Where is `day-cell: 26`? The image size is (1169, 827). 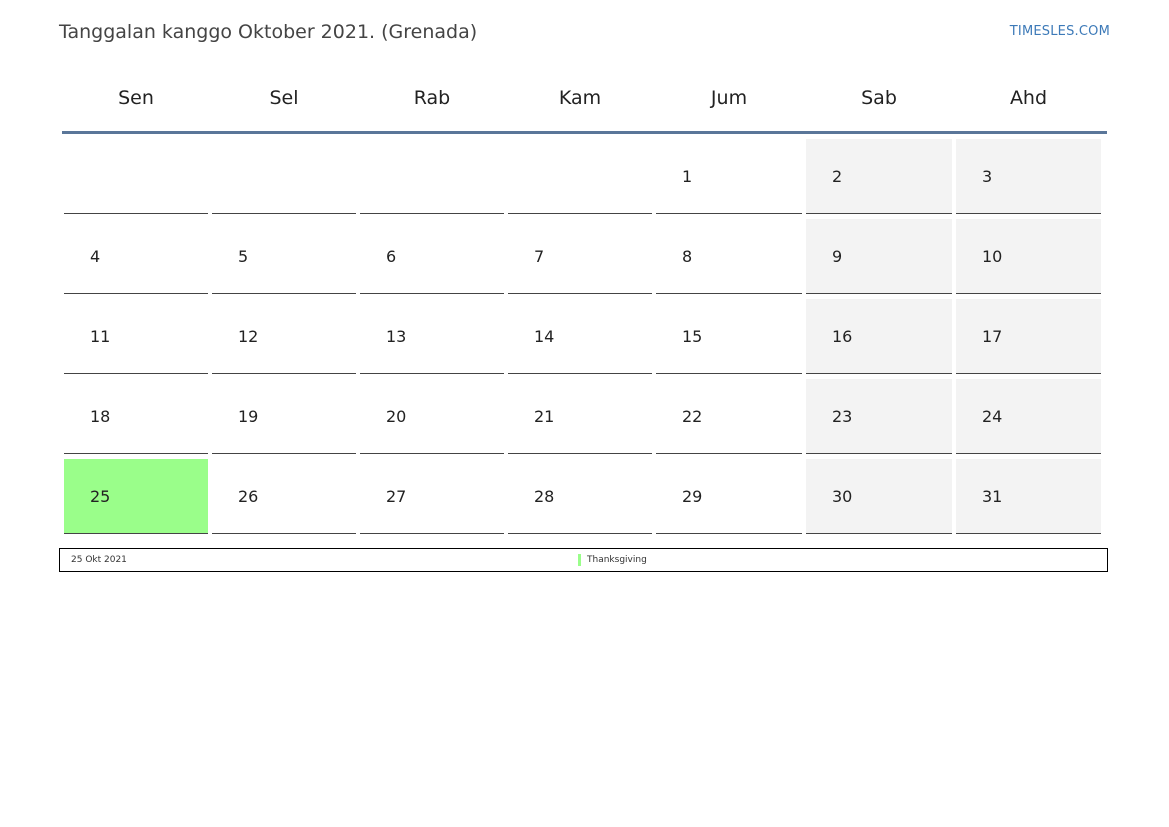
day-cell: 26 is located at coordinates (284, 496).